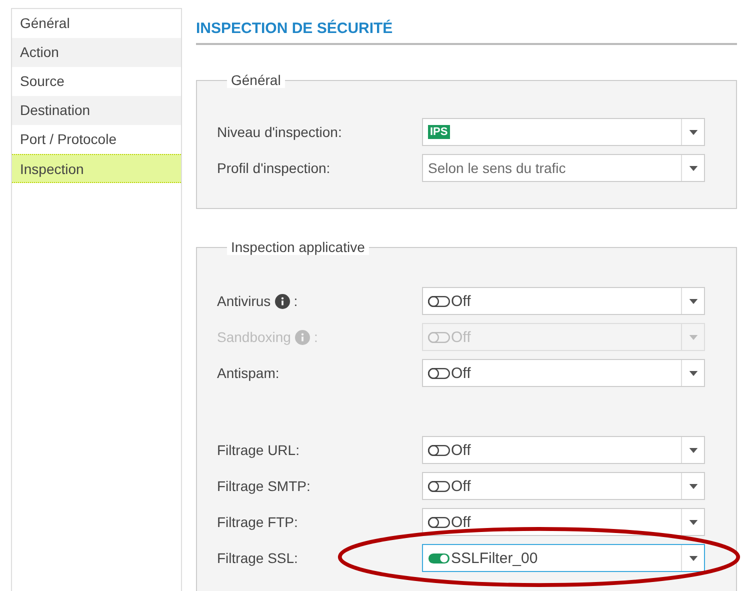  Describe the element at coordinates (263, 486) in the screenshot. I see `field-label: Filtrage SMTP:` at that location.